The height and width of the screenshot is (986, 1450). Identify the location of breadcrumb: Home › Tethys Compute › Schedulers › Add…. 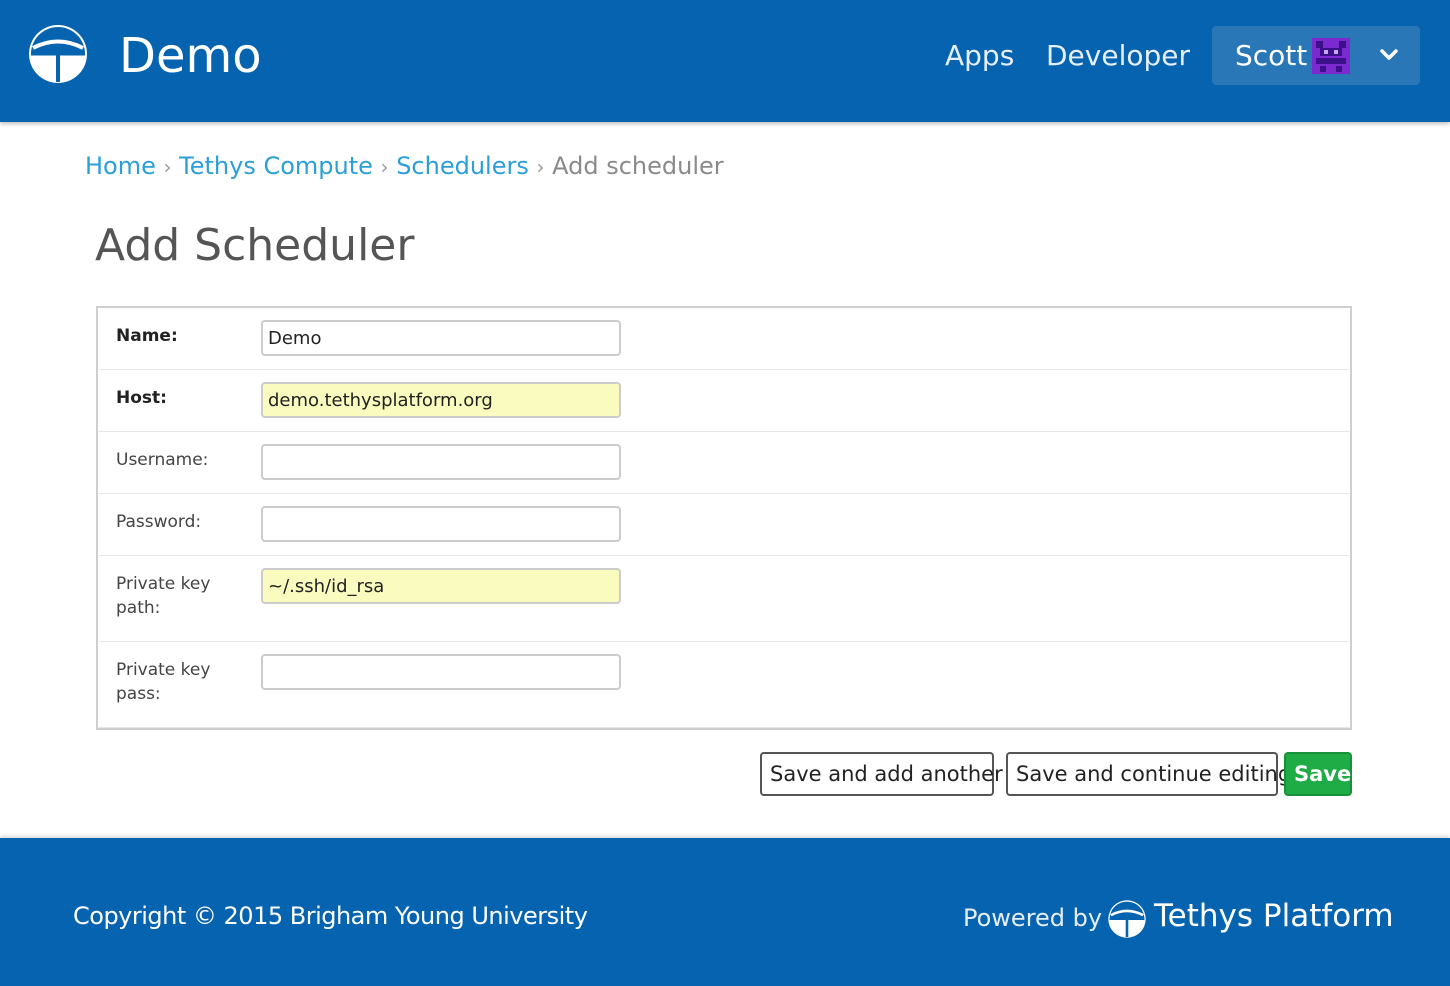
(404, 166).